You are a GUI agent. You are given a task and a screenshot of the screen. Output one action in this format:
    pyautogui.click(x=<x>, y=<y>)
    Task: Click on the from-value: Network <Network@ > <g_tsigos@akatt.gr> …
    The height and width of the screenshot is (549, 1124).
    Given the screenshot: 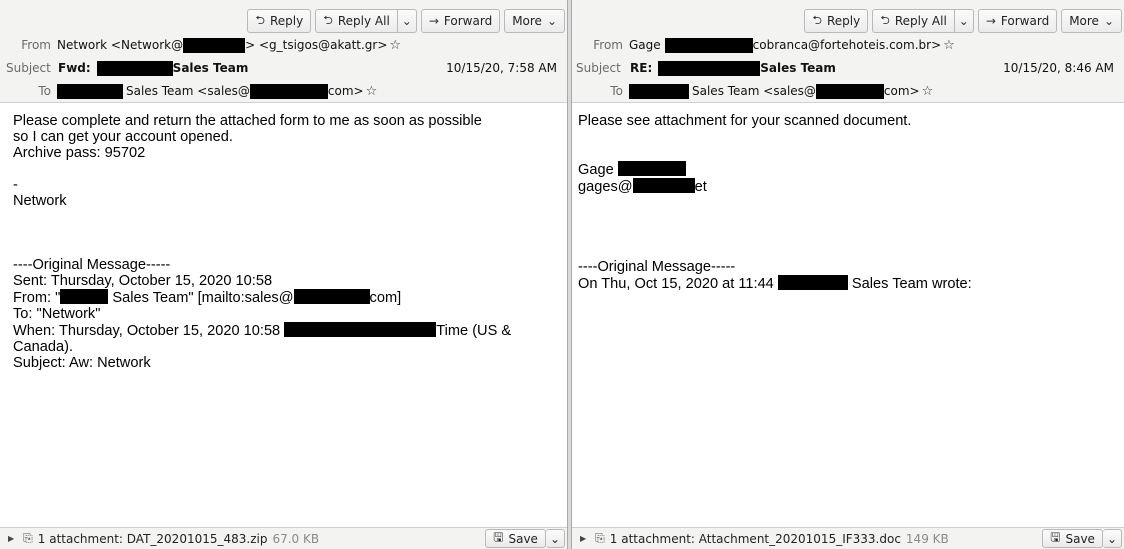 What is the action you would take?
    pyautogui.click(x=229, y=45)
    